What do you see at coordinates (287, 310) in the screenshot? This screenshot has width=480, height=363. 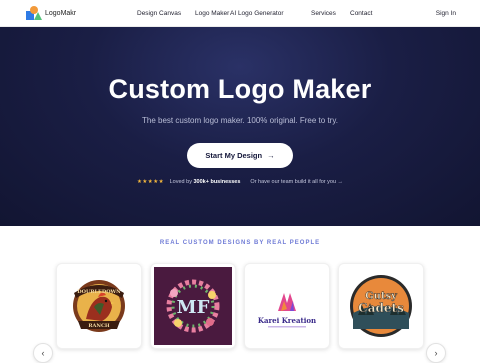 I see `karei-kreation-logo-image: Karei Kreation` at bounding box center [287, 310].